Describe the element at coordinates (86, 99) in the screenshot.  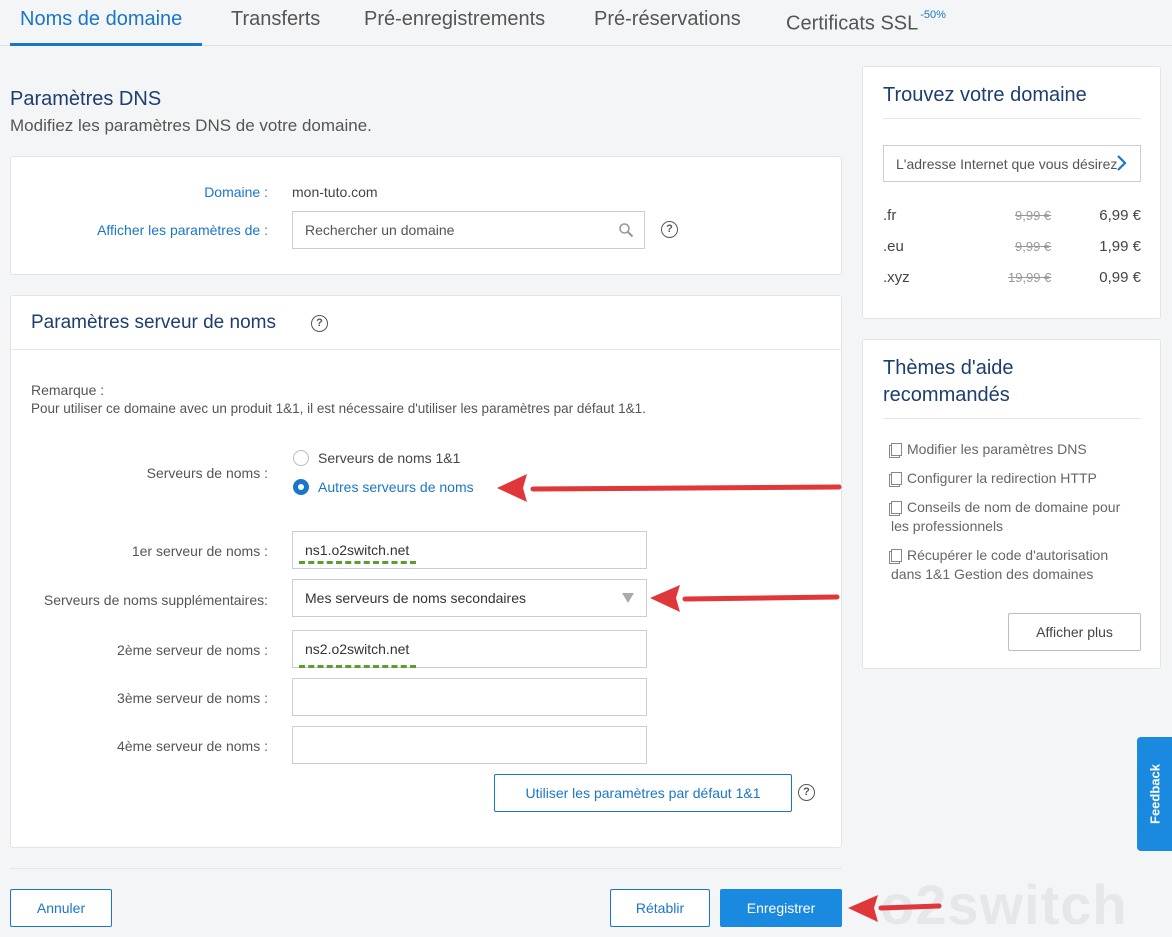
I see `page-title: Paramètres DNS` at that location.